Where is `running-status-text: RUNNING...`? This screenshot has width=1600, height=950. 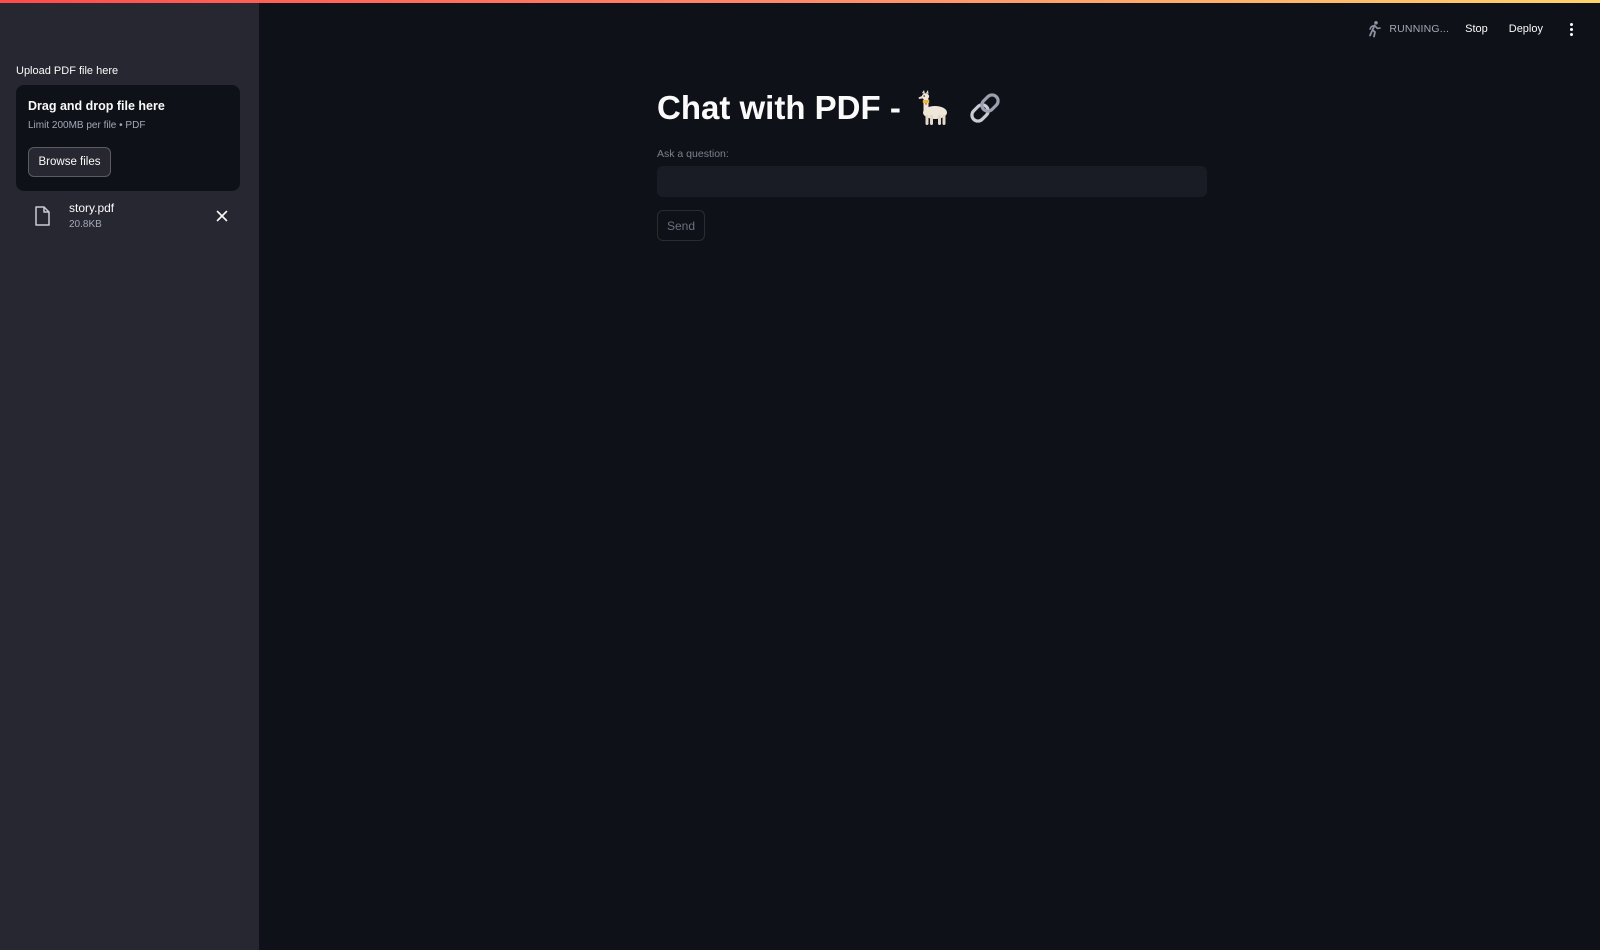 running-status-text: RUNNING... is located at coordinates (1419, 29).